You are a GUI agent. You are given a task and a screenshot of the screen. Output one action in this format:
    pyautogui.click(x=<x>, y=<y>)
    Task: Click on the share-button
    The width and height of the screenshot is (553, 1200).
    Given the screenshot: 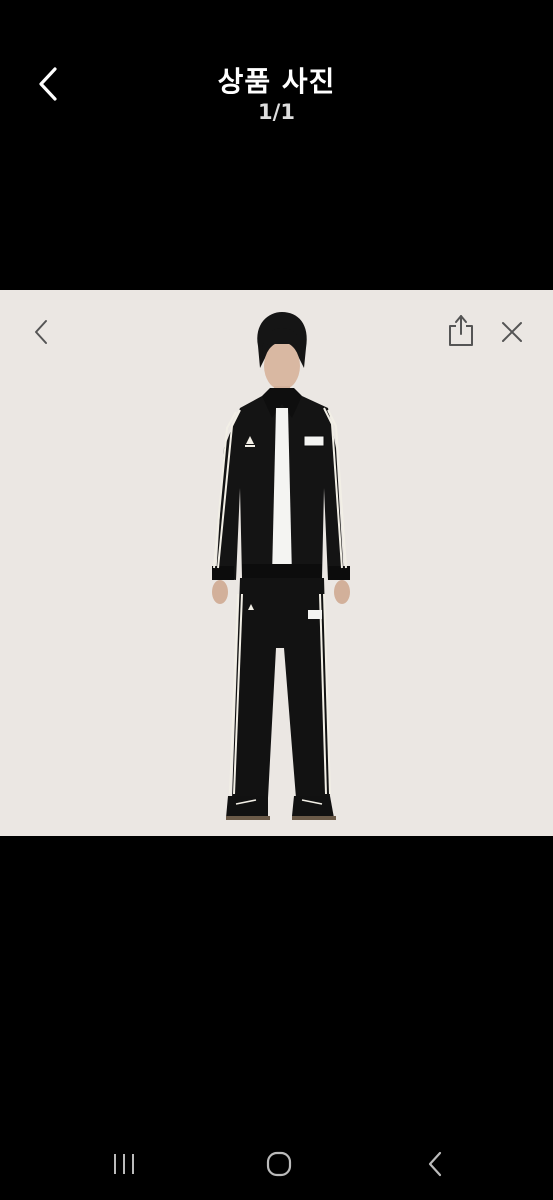 What is the action you would take?
    pyautogui.click(x=461, y=330)
    